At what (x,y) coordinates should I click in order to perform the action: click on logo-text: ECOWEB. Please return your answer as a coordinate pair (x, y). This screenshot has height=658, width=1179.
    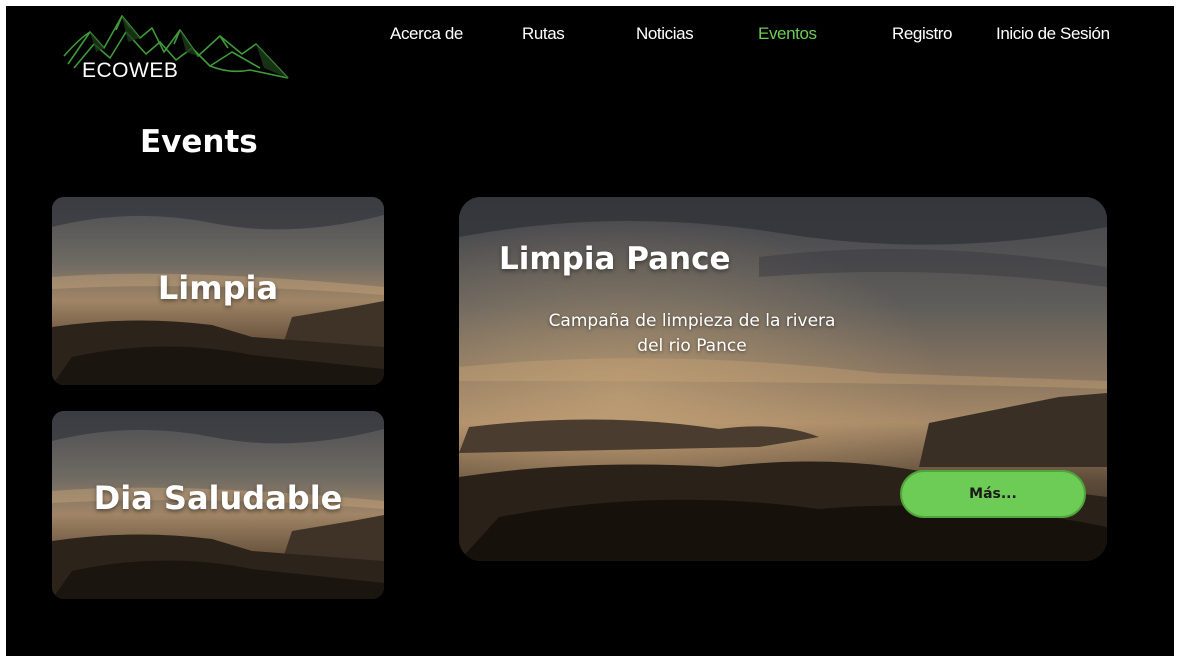
    Looking at the image, I should click on (130, 70).